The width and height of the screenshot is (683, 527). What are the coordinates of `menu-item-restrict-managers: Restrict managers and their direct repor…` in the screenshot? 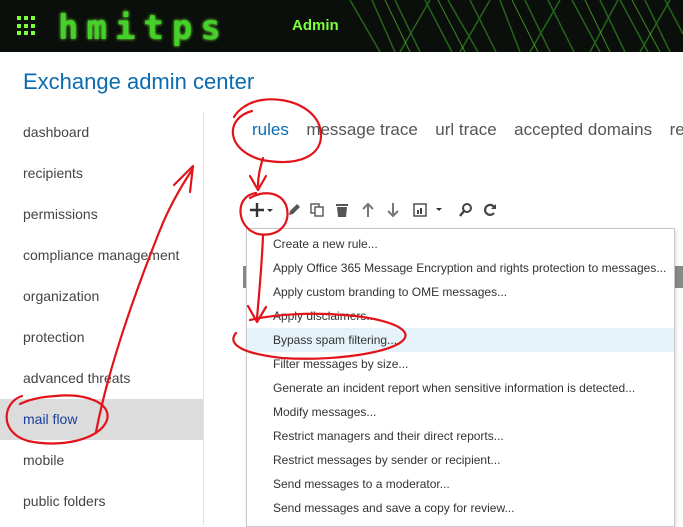 It's located at (460, 436).